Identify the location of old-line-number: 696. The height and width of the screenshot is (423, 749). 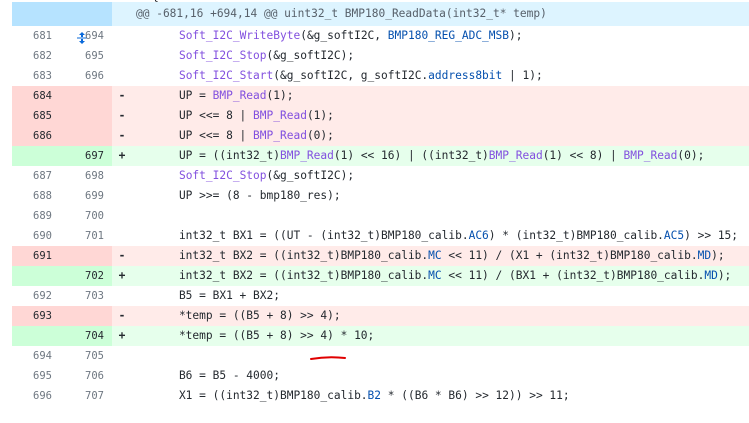
(36, 396).